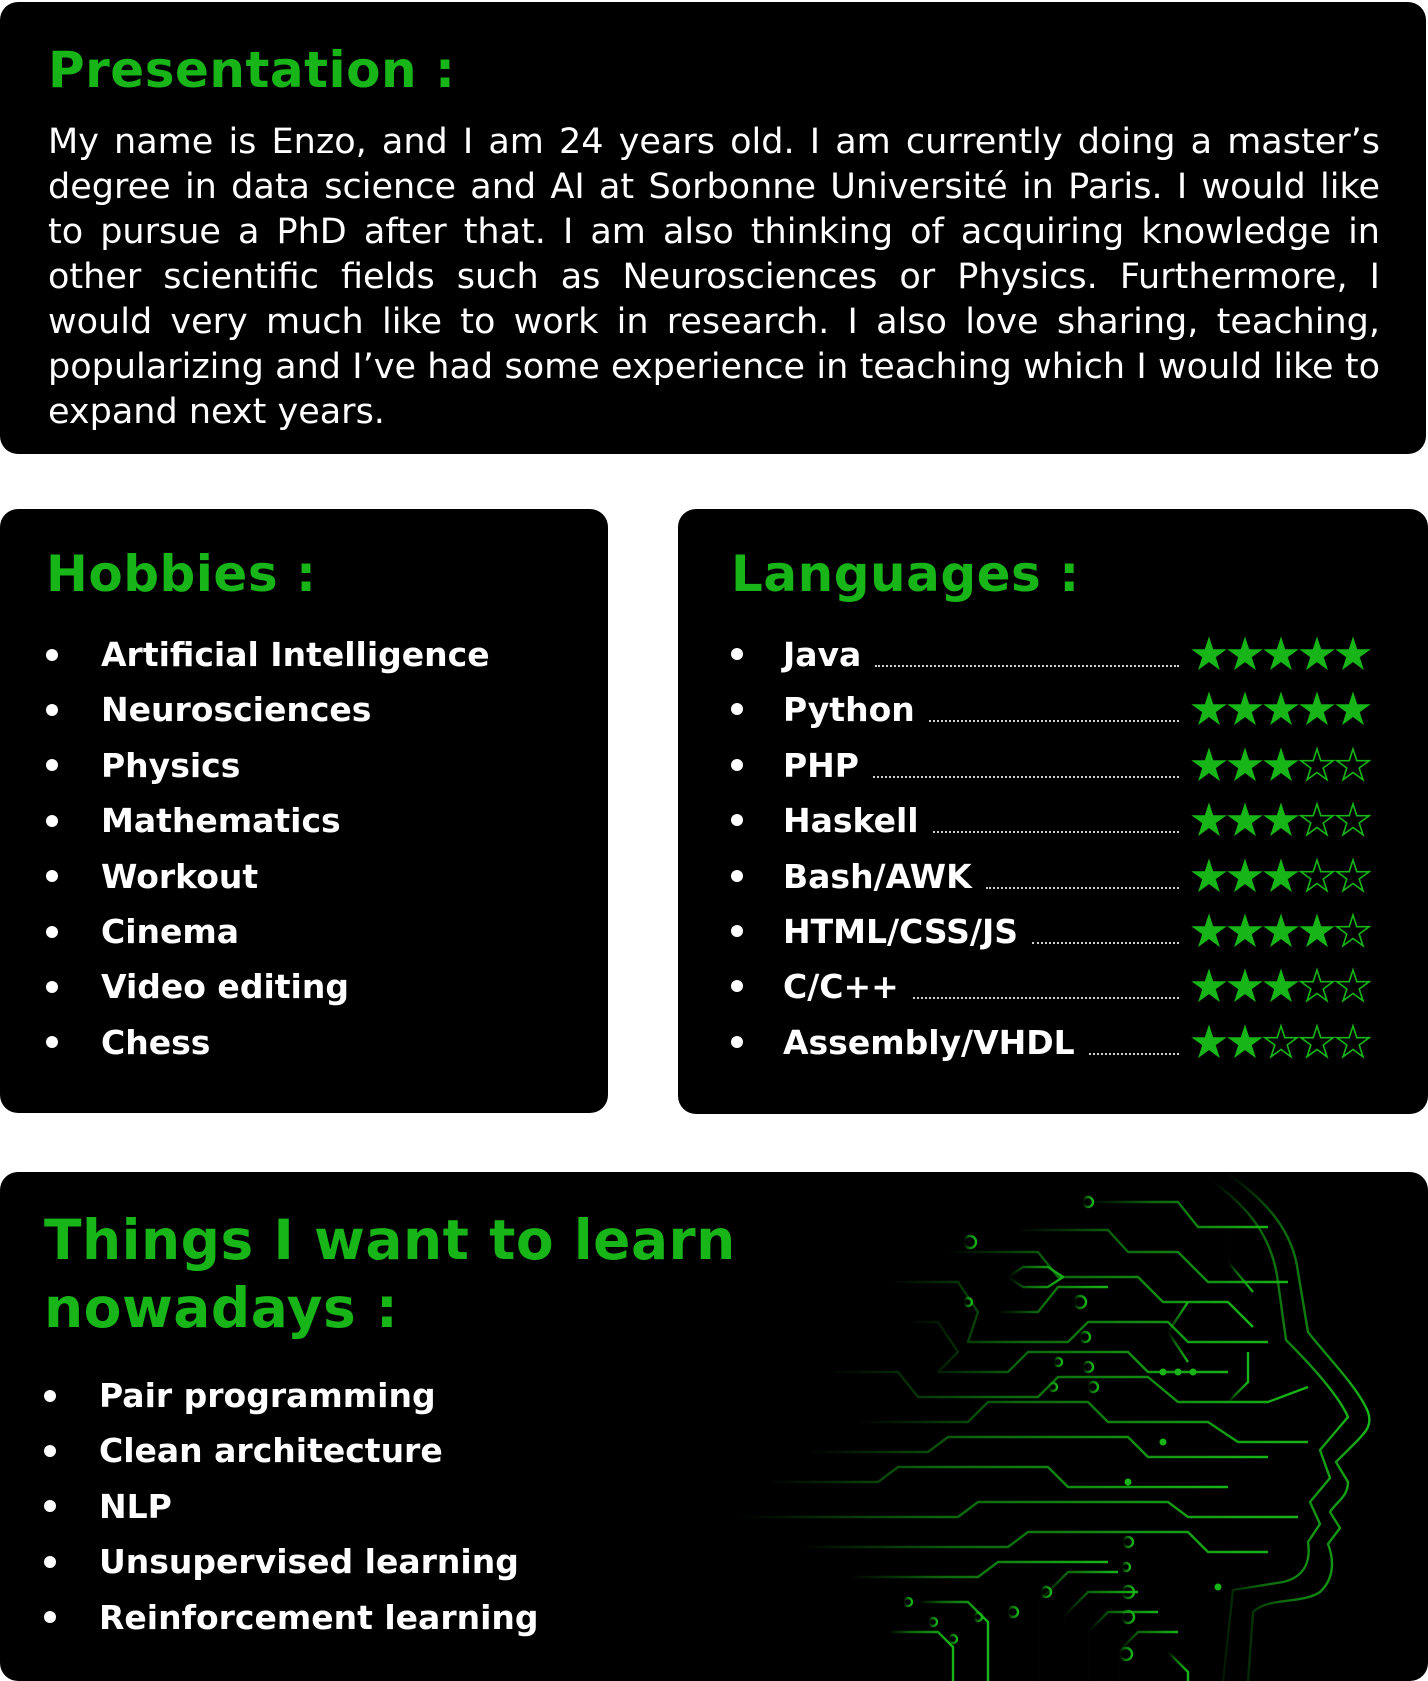  I want to click on hobby-label: Chess, so click(156, 1042).